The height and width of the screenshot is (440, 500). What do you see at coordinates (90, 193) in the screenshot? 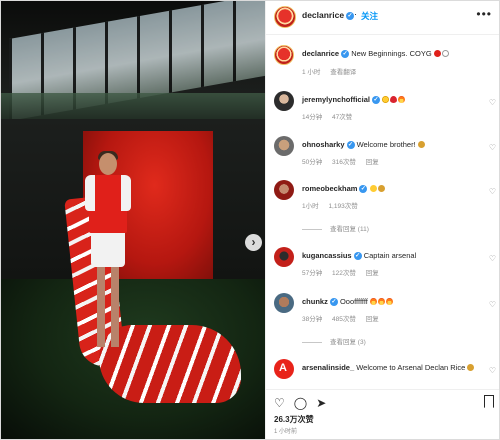
I see `player-sleeve-left` at bounding box center [90, 193].